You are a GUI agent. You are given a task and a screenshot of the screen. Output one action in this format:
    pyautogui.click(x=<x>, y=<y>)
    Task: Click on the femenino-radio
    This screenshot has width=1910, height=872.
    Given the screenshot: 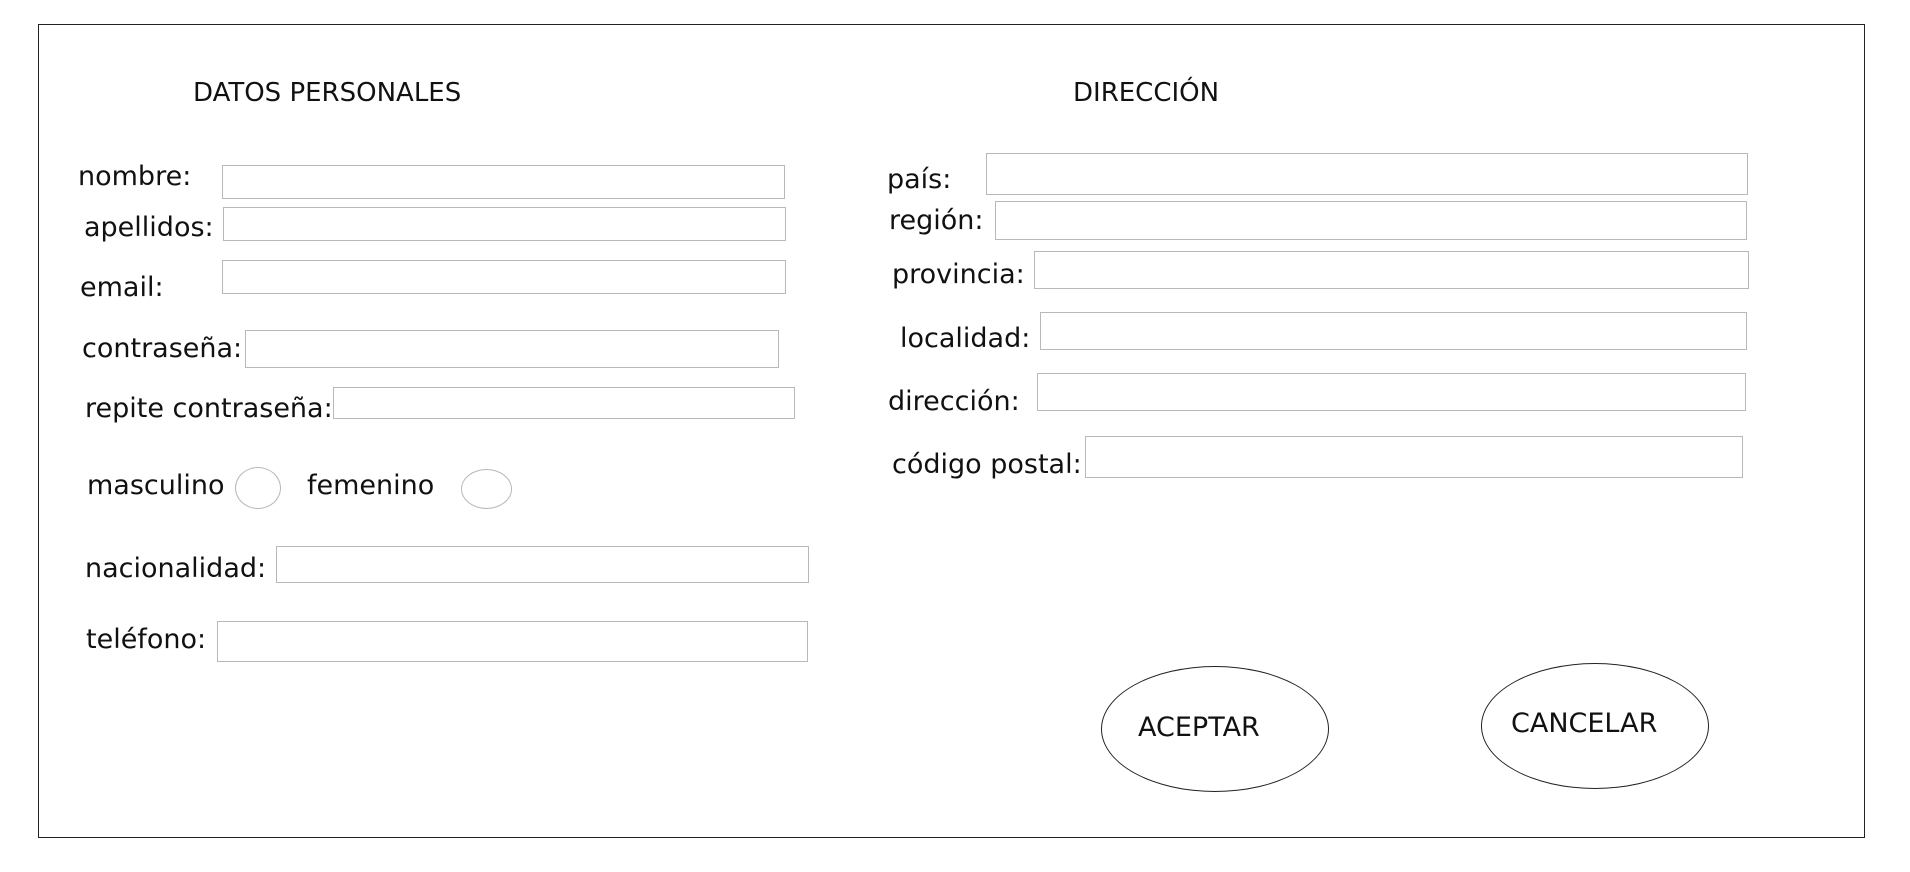 What is the action you would take?
    pyautogui.click(x=486, y=489)
    